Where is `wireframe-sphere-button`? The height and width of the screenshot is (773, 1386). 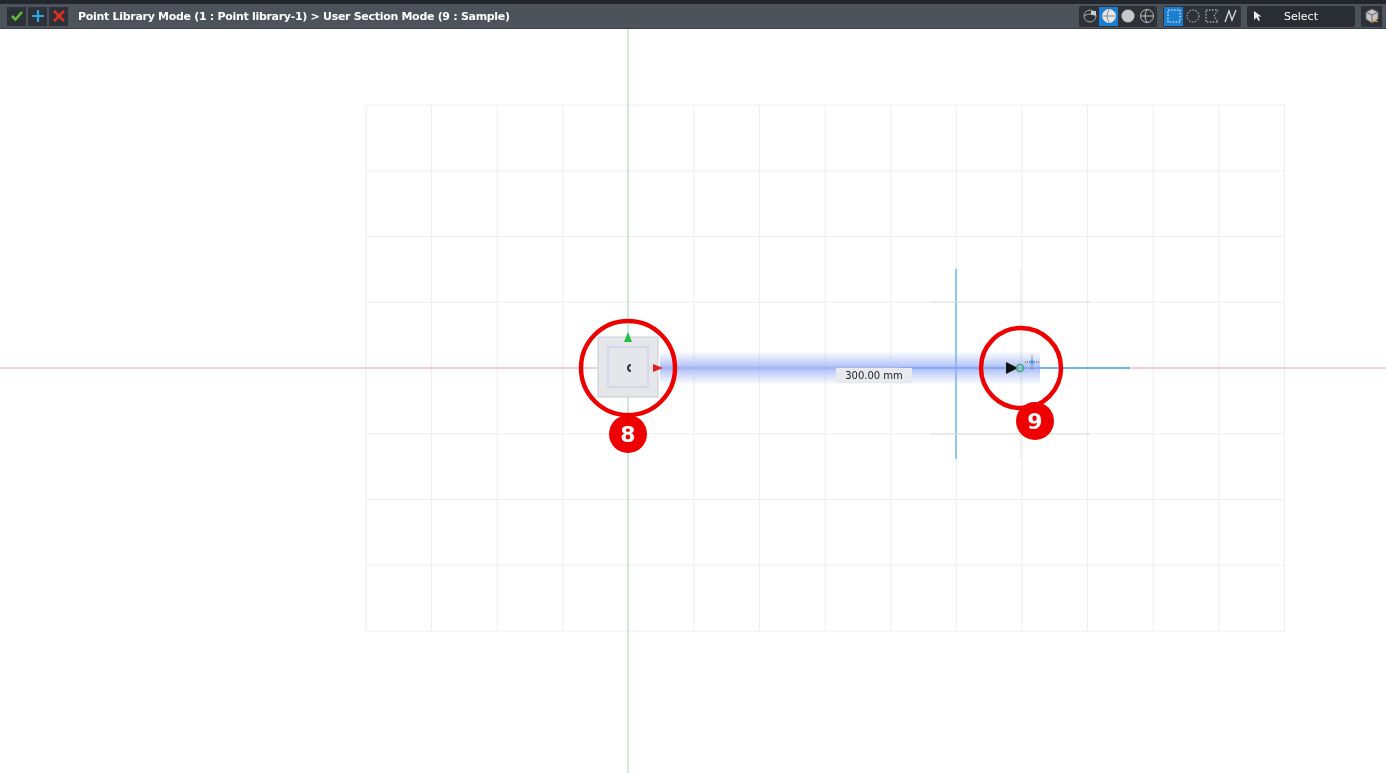 wireframe-sphere-button is located at coordinates (1108, 16).